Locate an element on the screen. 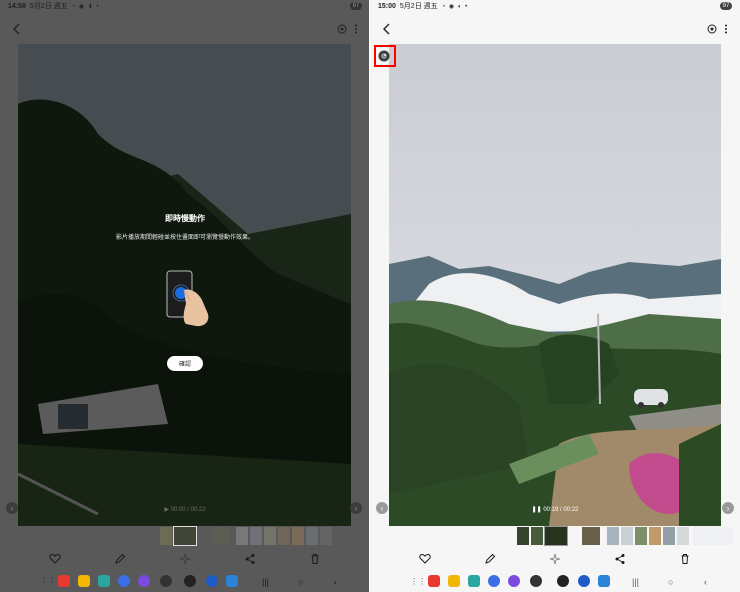  playback-controls: ❚❚ 00:19 / 00:22 is located at coordinates (555, 510).